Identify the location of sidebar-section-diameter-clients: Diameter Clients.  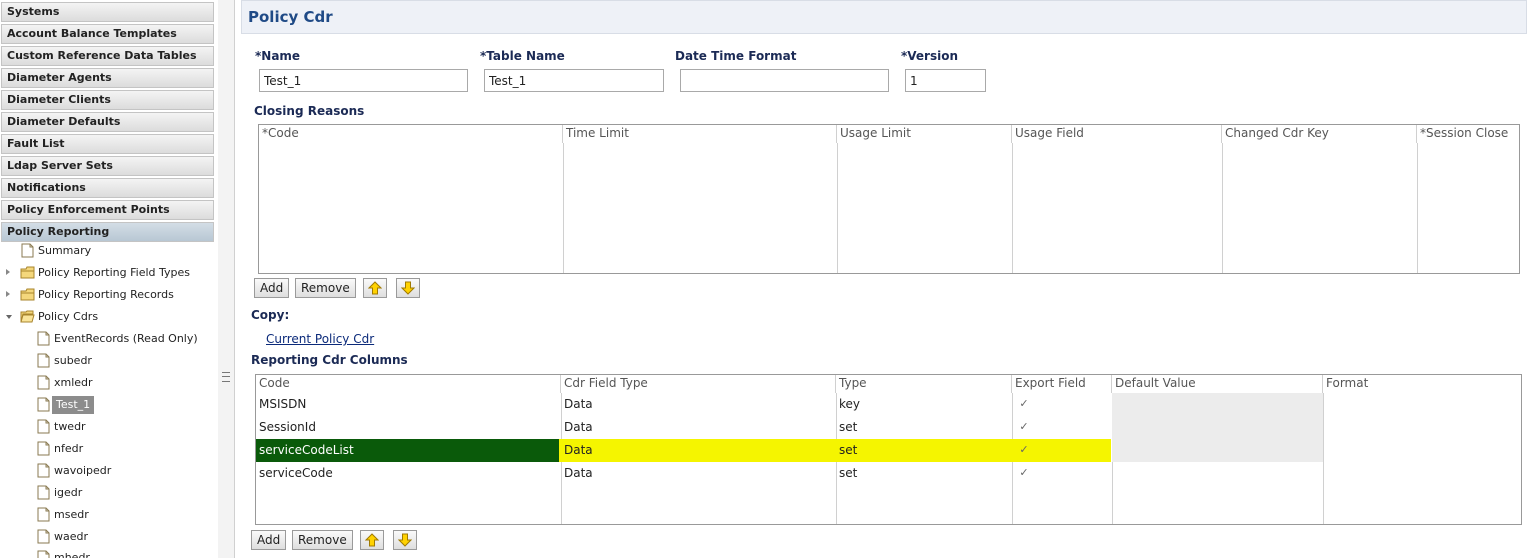
(107, 100).